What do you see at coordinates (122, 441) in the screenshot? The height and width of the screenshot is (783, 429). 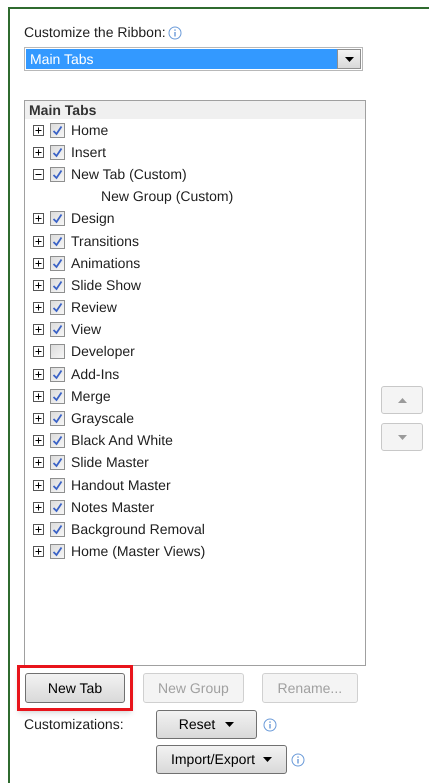 I see `tree-item-label: Black And White` at bounding box center [122, 441].